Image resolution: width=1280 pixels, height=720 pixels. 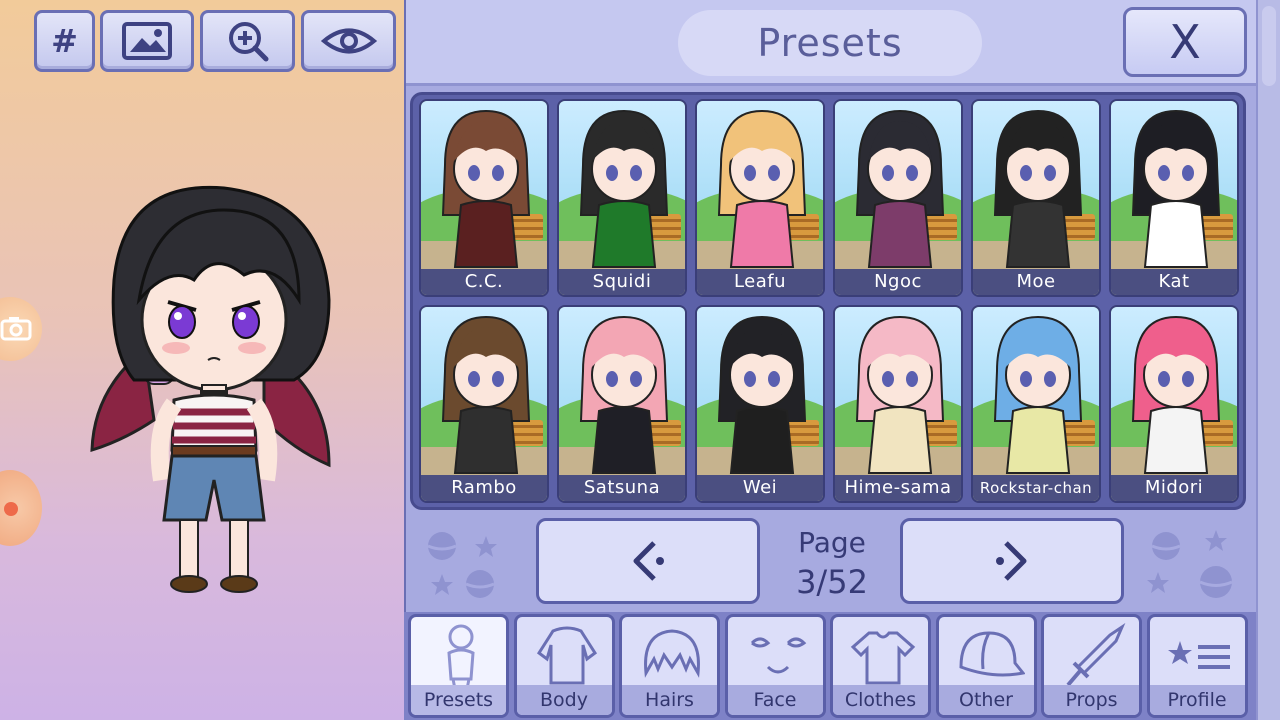 I want to click on preset-name: Kat, so click(x=1174, y=282).